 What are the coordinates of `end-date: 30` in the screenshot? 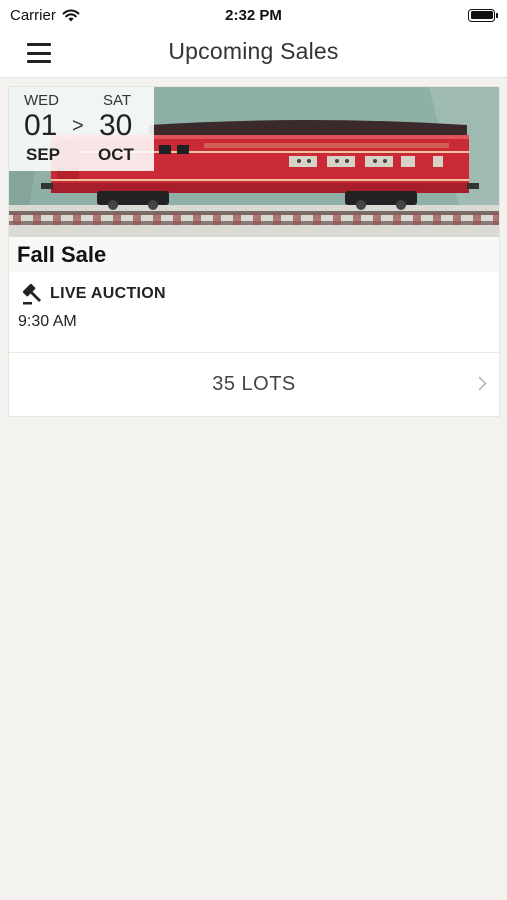 It's located at (116, 125).